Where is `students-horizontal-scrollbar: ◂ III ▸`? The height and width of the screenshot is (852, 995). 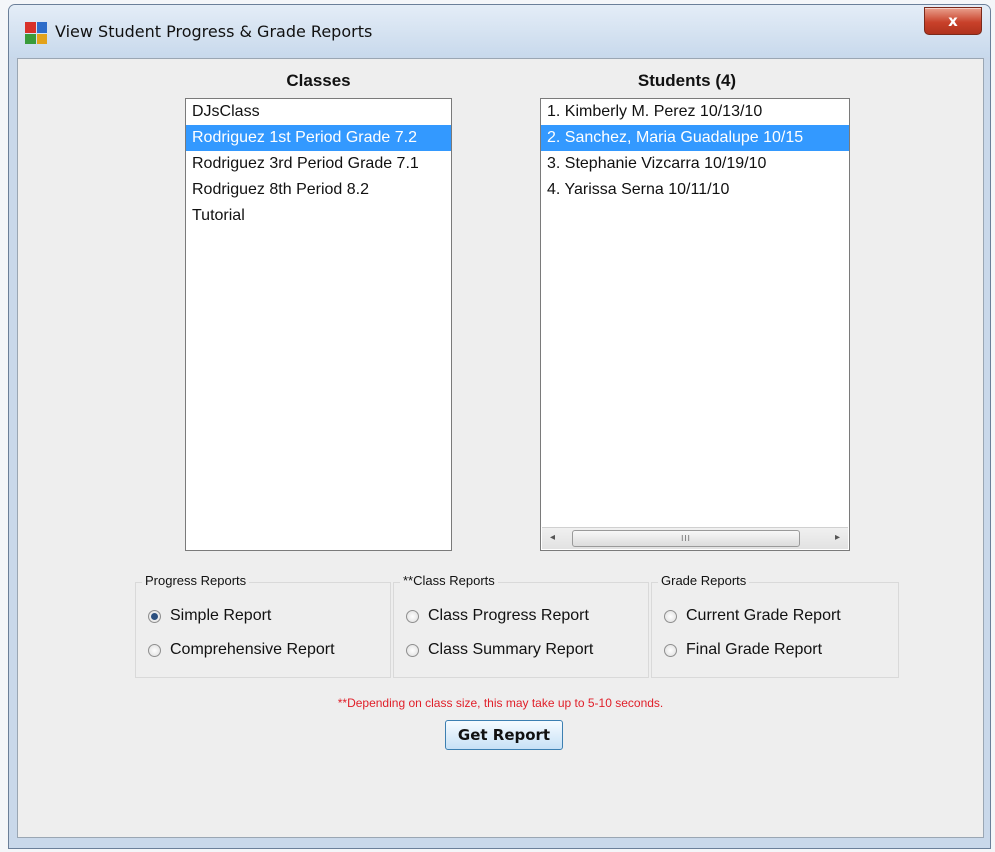
students-horizontal-scrollbar: ◂ III ▸ is located at coordinates (695, 538).